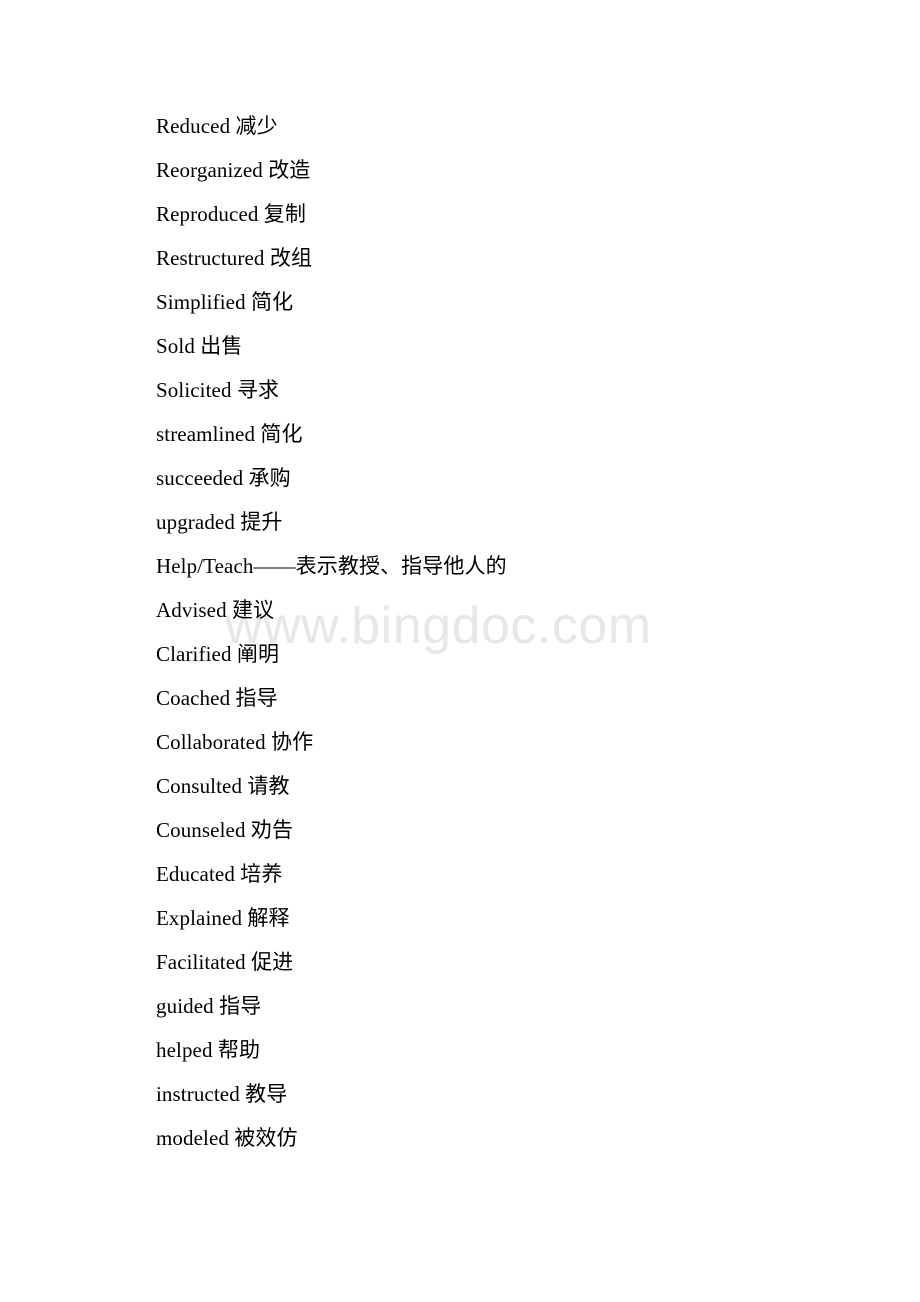 The image size is (920, 1302). Describe the element at coordinates (217, 698) in the screenshot. I see `text-line: Coached 指导` at that location.